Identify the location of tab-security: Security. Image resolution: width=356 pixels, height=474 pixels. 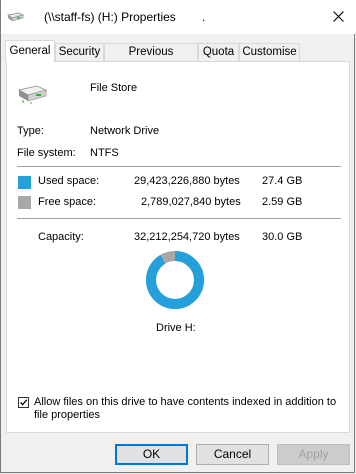
(79, 52).